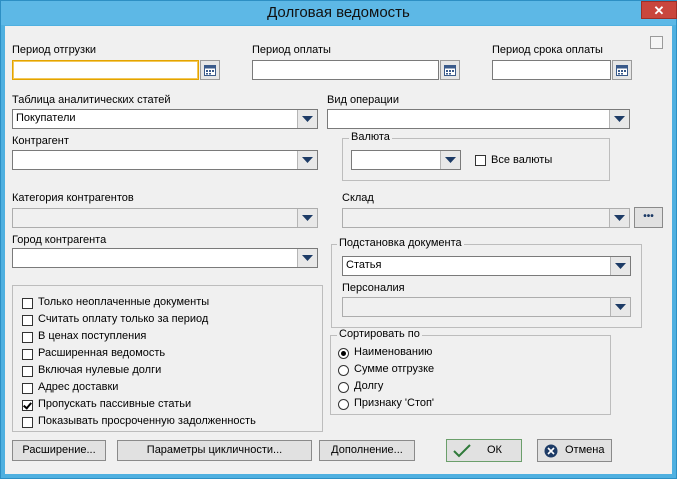  I want to click on sort-group-label: Сортировать по, so click(379, 334).